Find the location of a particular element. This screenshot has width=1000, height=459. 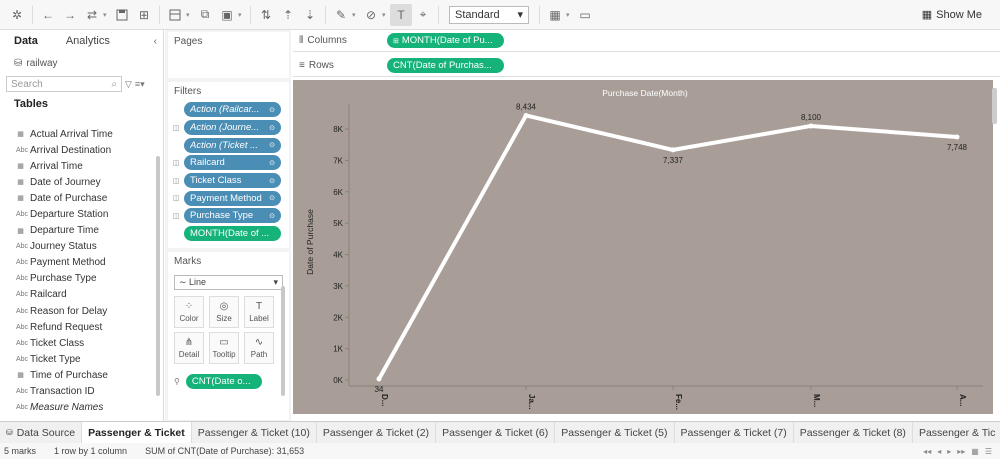

highlight-icon: ✎ is located at coordinates (341, 15).